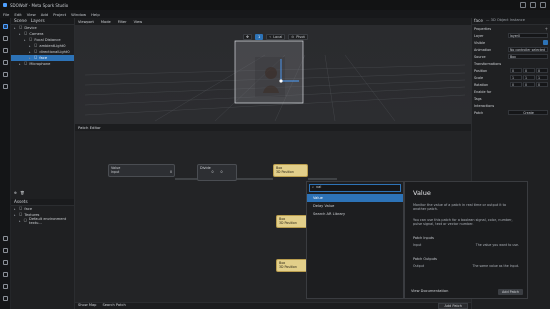 The height and width of the screenshot is (309, 550). What do you see at coordinates (5, 86) in the screenshot?
I see `search-icon` at bounding box center [5, 86].